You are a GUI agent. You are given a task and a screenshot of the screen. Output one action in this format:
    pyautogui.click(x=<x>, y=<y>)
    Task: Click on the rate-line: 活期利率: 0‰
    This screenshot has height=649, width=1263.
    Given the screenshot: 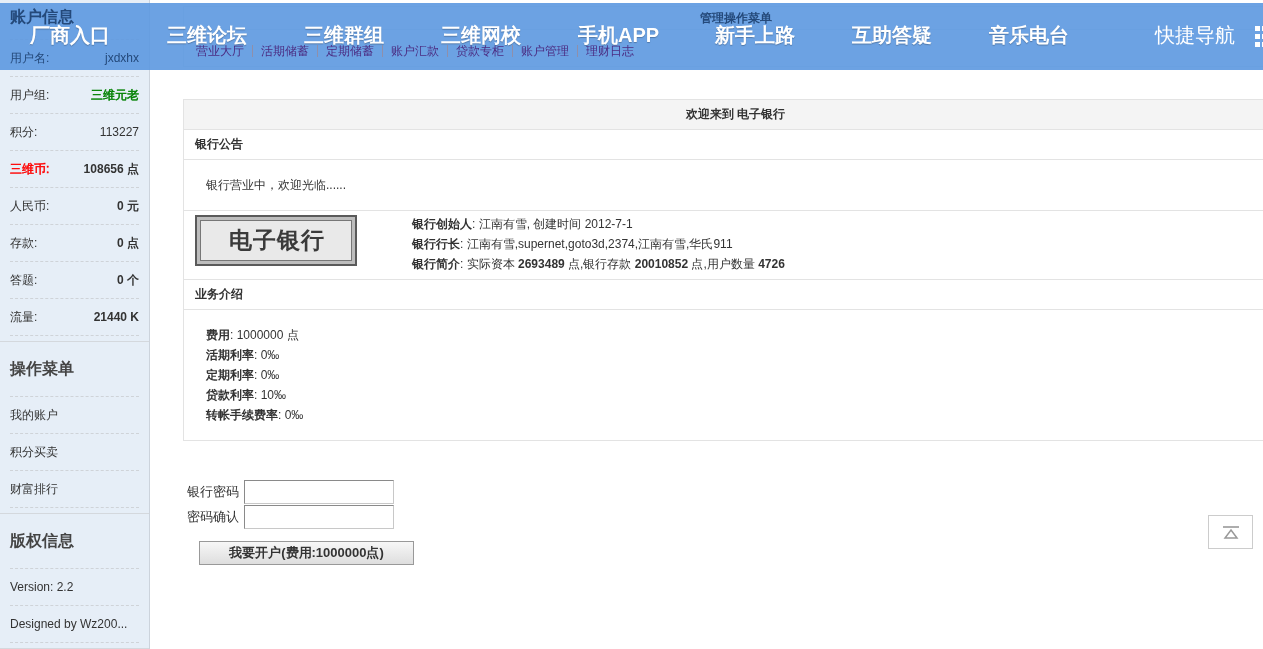 What is the action you would take?
    pyautogui.click(x=243, y=355)
    